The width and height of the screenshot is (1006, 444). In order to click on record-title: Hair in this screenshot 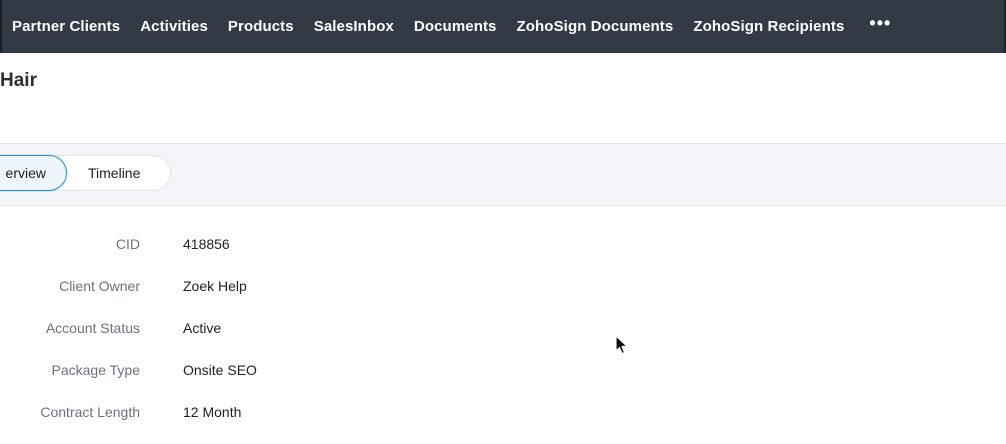, I will do `click(18, 80)`.